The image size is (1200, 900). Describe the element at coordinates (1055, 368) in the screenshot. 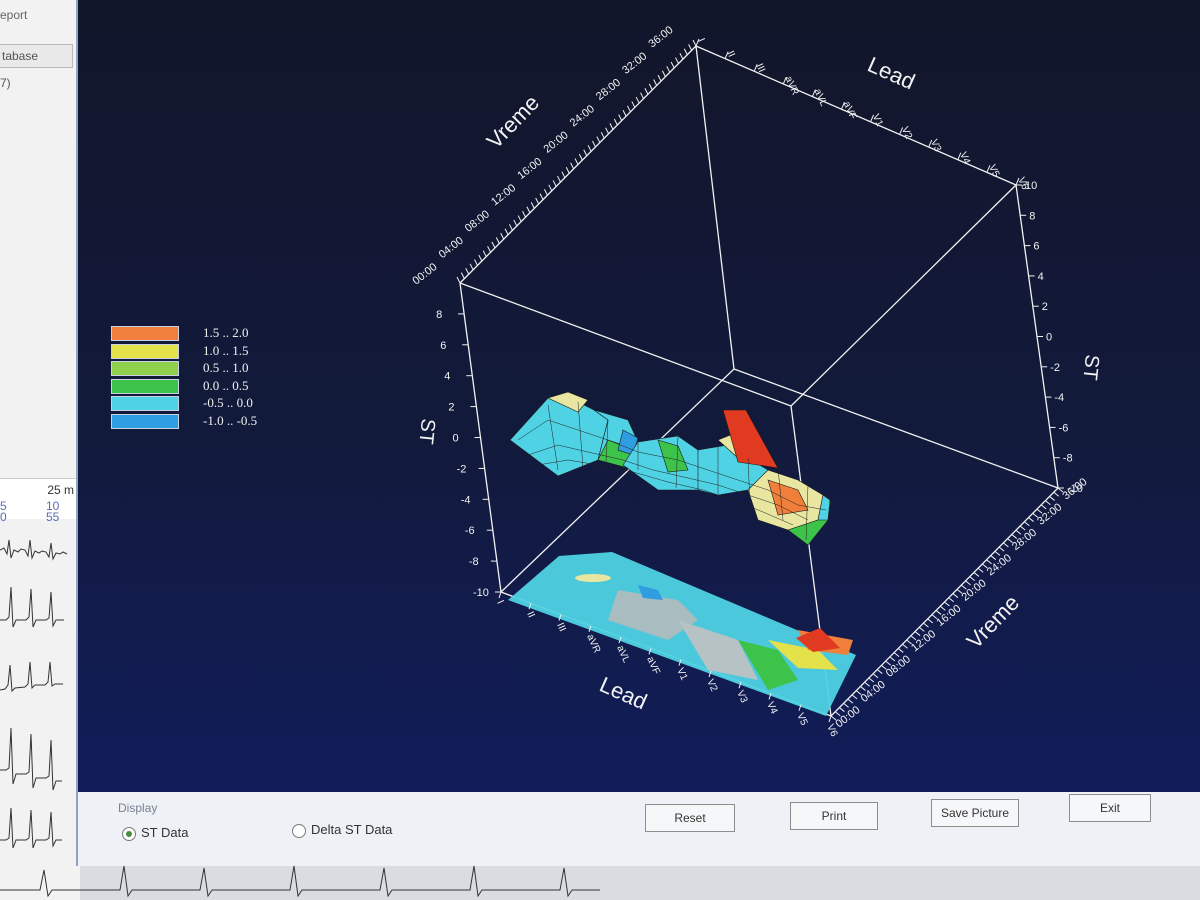

I see `st-tick-label-right: -2` at that location.